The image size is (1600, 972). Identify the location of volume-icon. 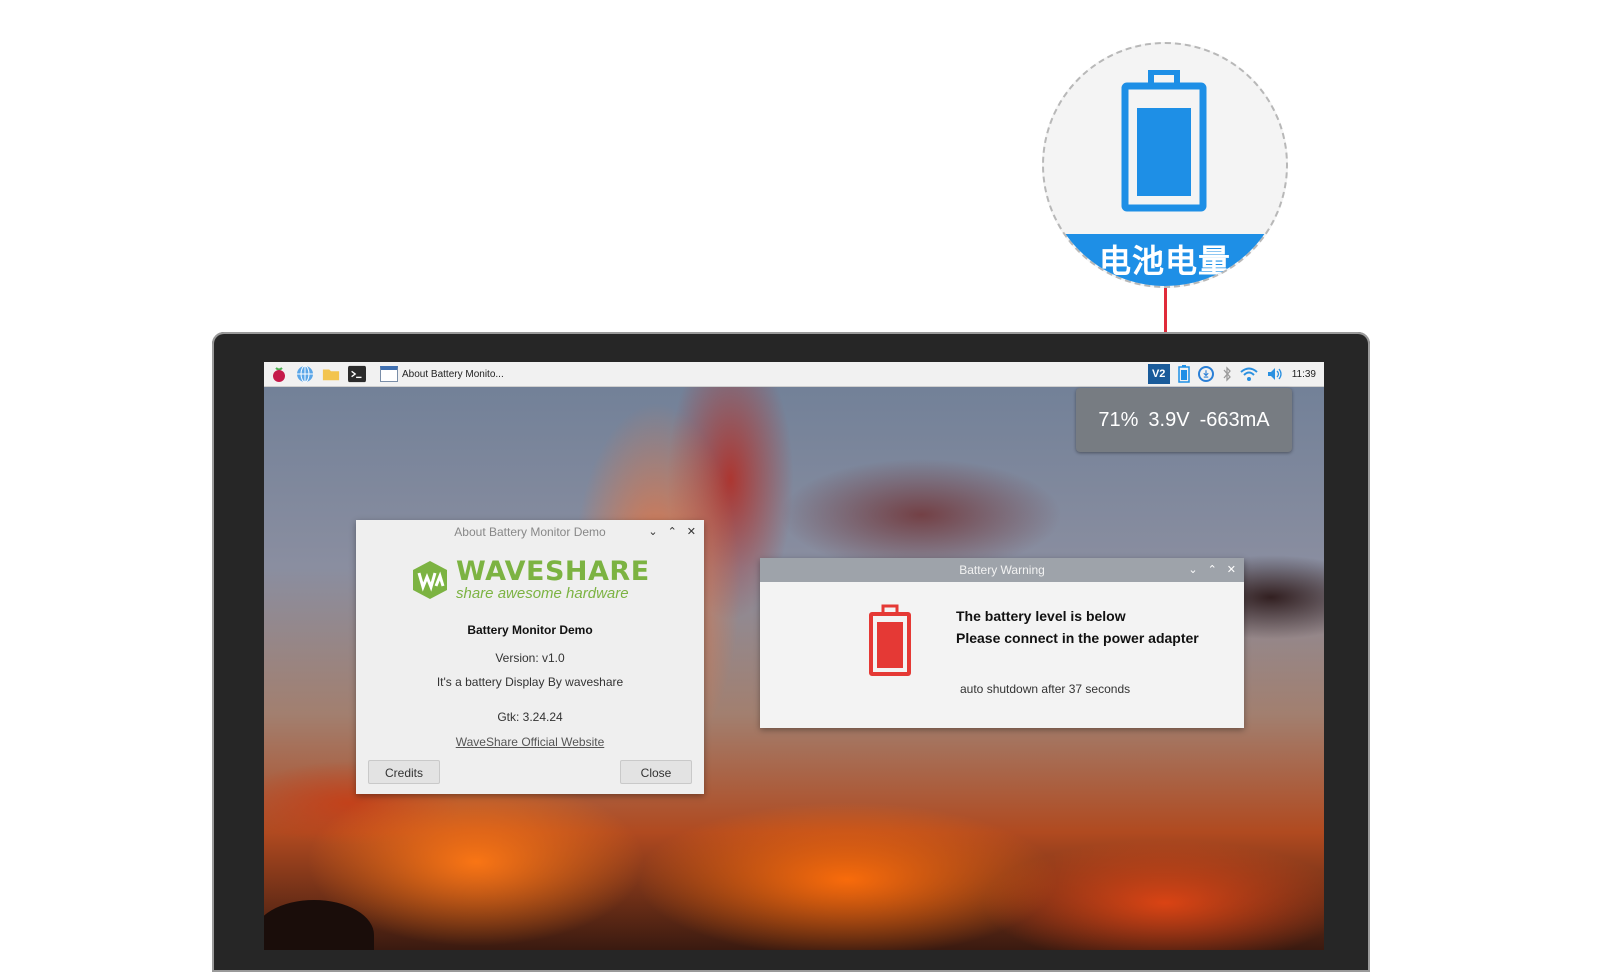
(1275, 374).